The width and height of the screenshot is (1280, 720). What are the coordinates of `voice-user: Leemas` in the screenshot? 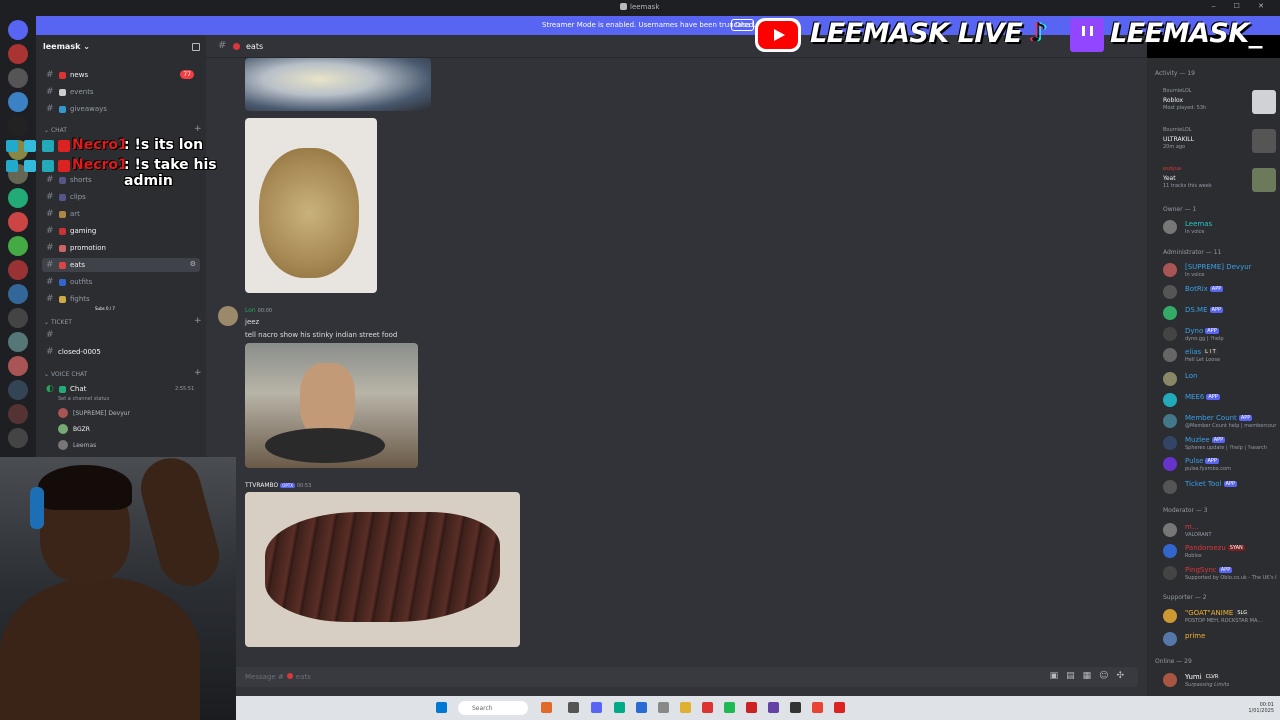 It's located at (127, 445).